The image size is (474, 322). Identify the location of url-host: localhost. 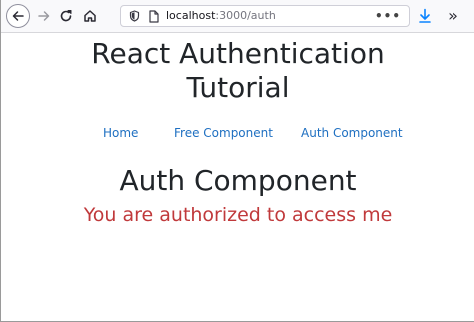
(191, 15).